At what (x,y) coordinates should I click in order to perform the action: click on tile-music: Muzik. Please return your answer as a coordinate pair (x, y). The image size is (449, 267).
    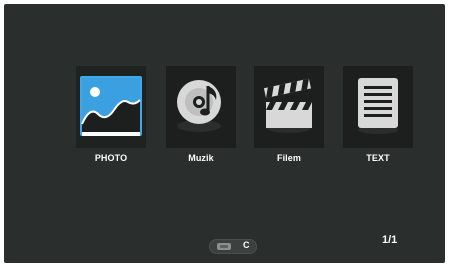
    Looking at the image, I should click on (201, 116).